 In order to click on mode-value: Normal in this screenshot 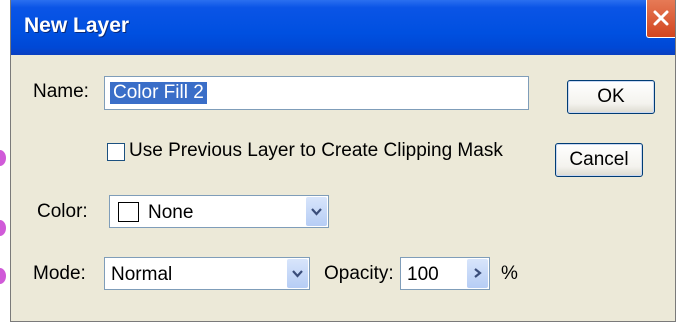, I will do `click(142, 274)`.